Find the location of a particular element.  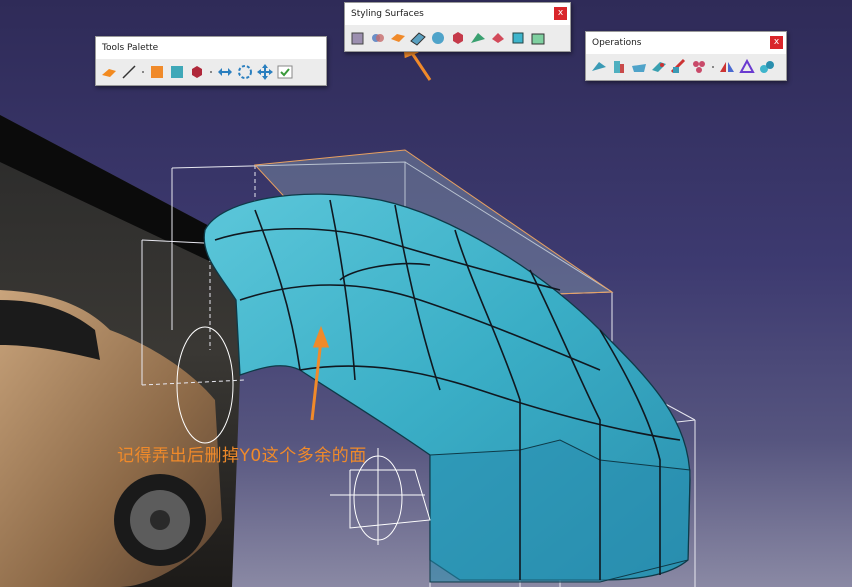

extend-icon is located at coordinates (679, 67).